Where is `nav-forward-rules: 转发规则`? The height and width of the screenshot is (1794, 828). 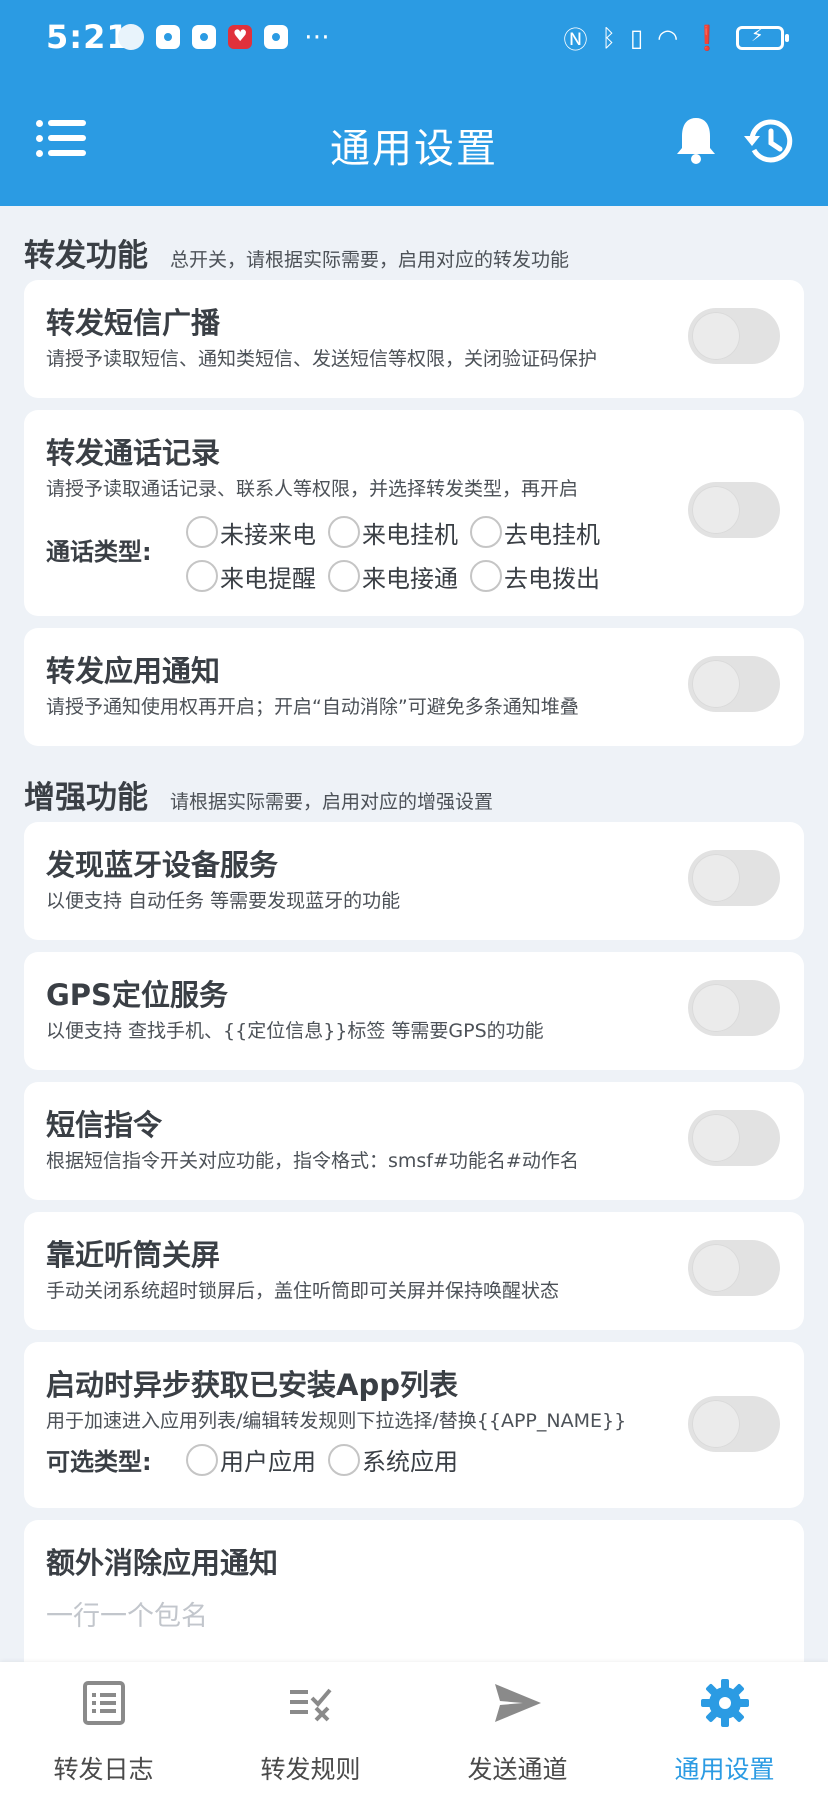 nav-forward-rules: 转发规则 is located at coordinates (310, 1728).